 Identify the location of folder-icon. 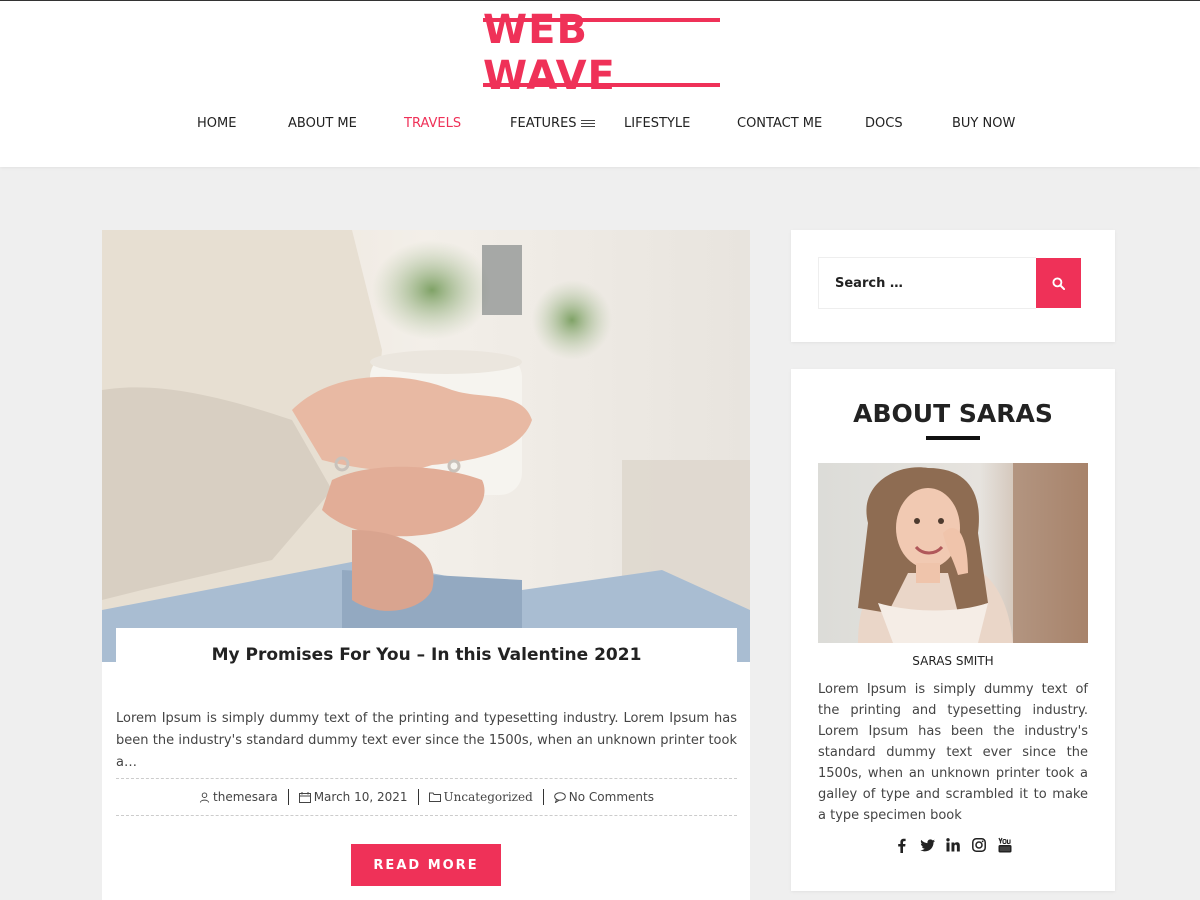
(434, 797).